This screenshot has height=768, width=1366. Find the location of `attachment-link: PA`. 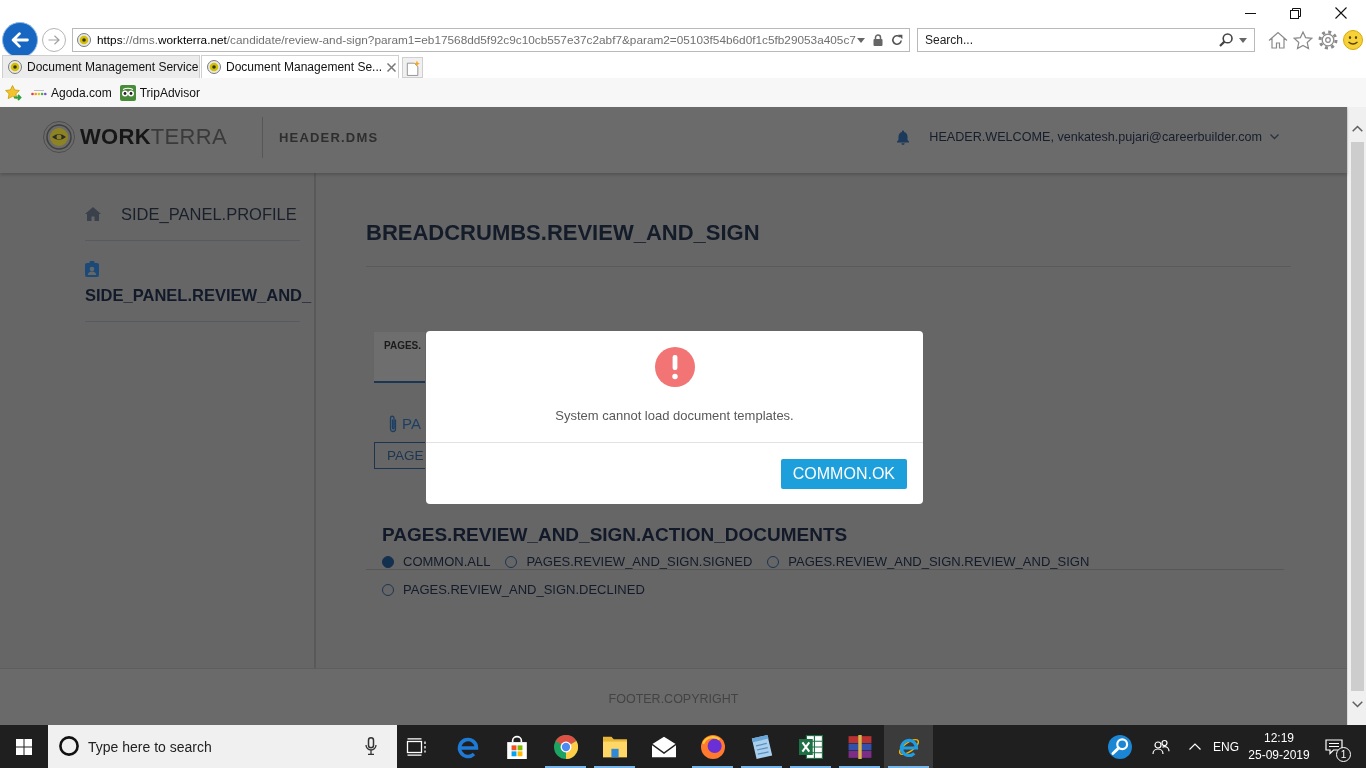

attachment-link: PA is located at coordinates (411, 424).